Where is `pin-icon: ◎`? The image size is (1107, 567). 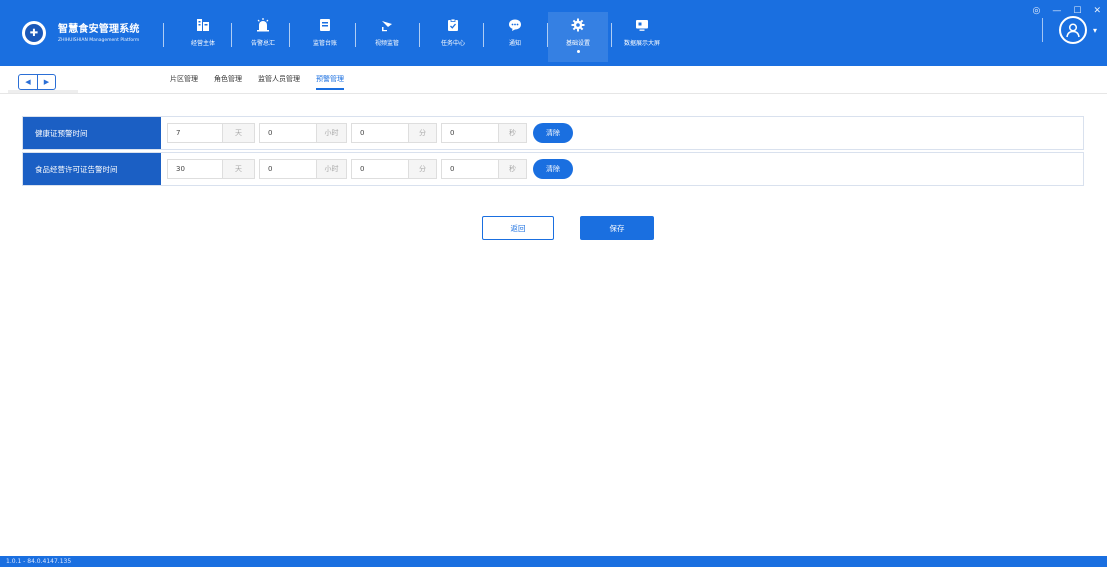 pin-icon: ◎ is located at coordinates (1037, 11).